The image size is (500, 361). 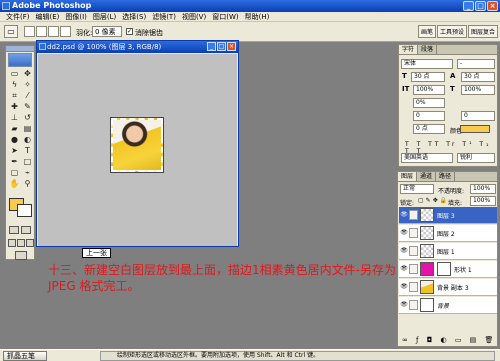 I want to click on canvas-photo, so click(x=137, y=145).